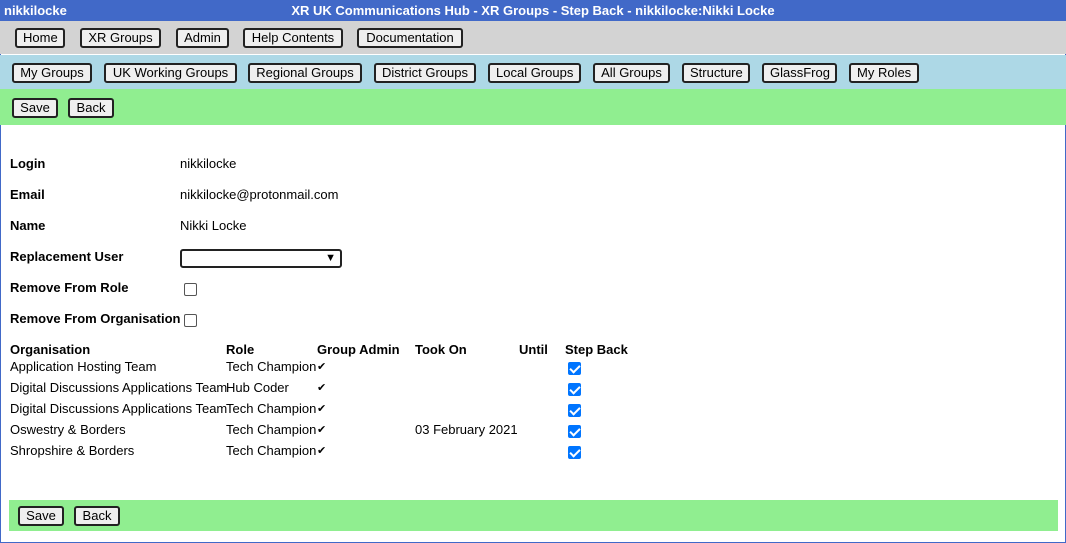 This screenshot has width=1066, height=543. Describe the element at coordinates (596, 349) in the screenshot. I see `column-header-step-back: Step Back` at that location.